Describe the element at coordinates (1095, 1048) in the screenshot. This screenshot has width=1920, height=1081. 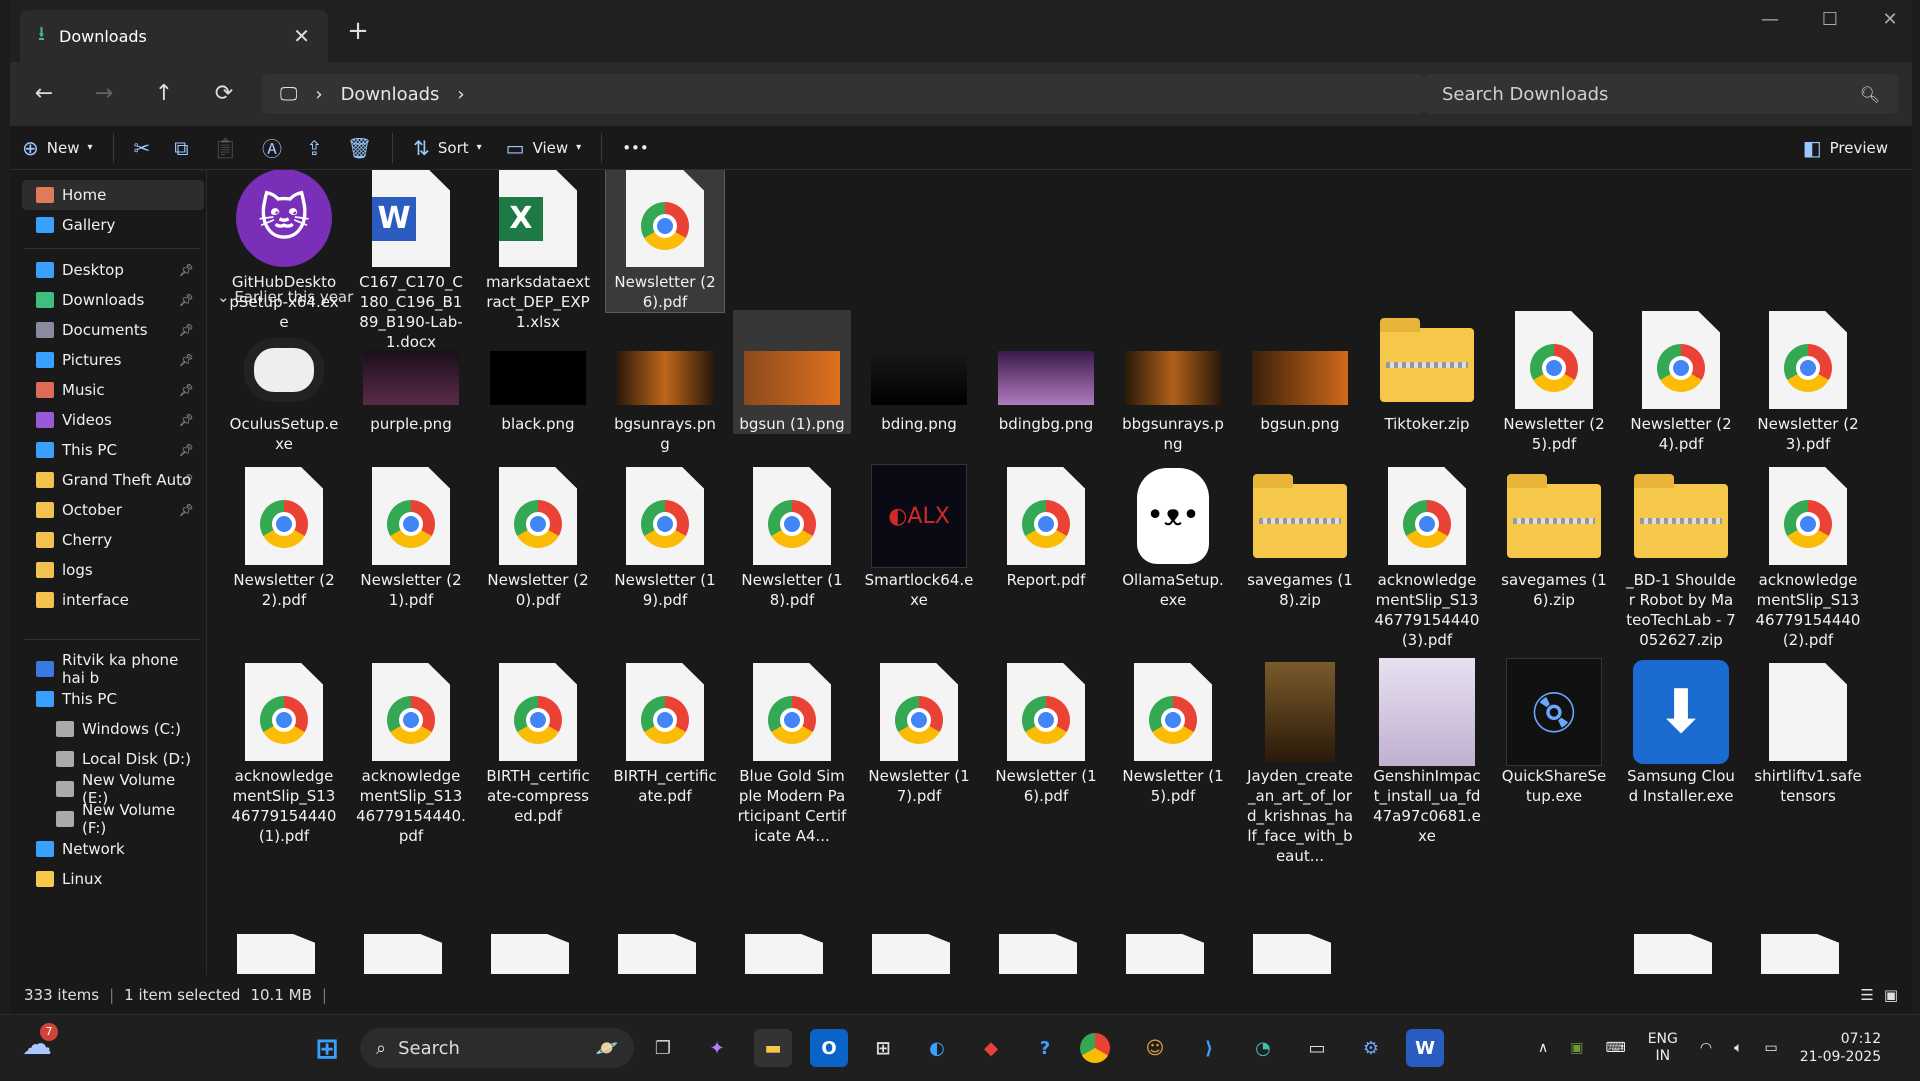
I see `chrome-icon` at that location.